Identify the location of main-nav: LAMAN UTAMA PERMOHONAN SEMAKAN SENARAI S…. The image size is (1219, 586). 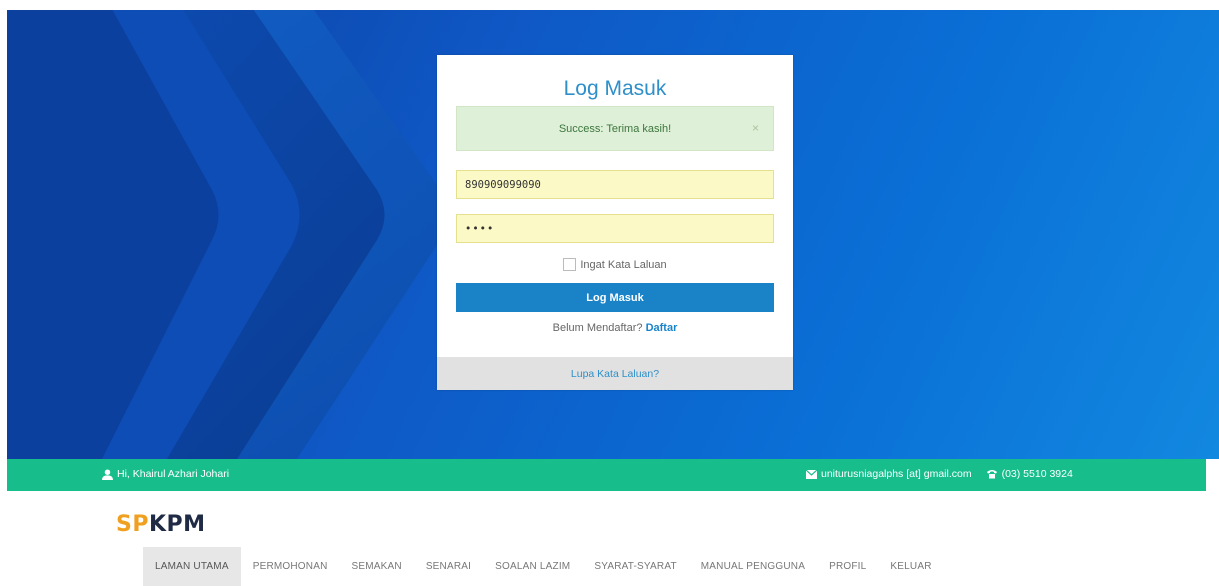
(543, 566).